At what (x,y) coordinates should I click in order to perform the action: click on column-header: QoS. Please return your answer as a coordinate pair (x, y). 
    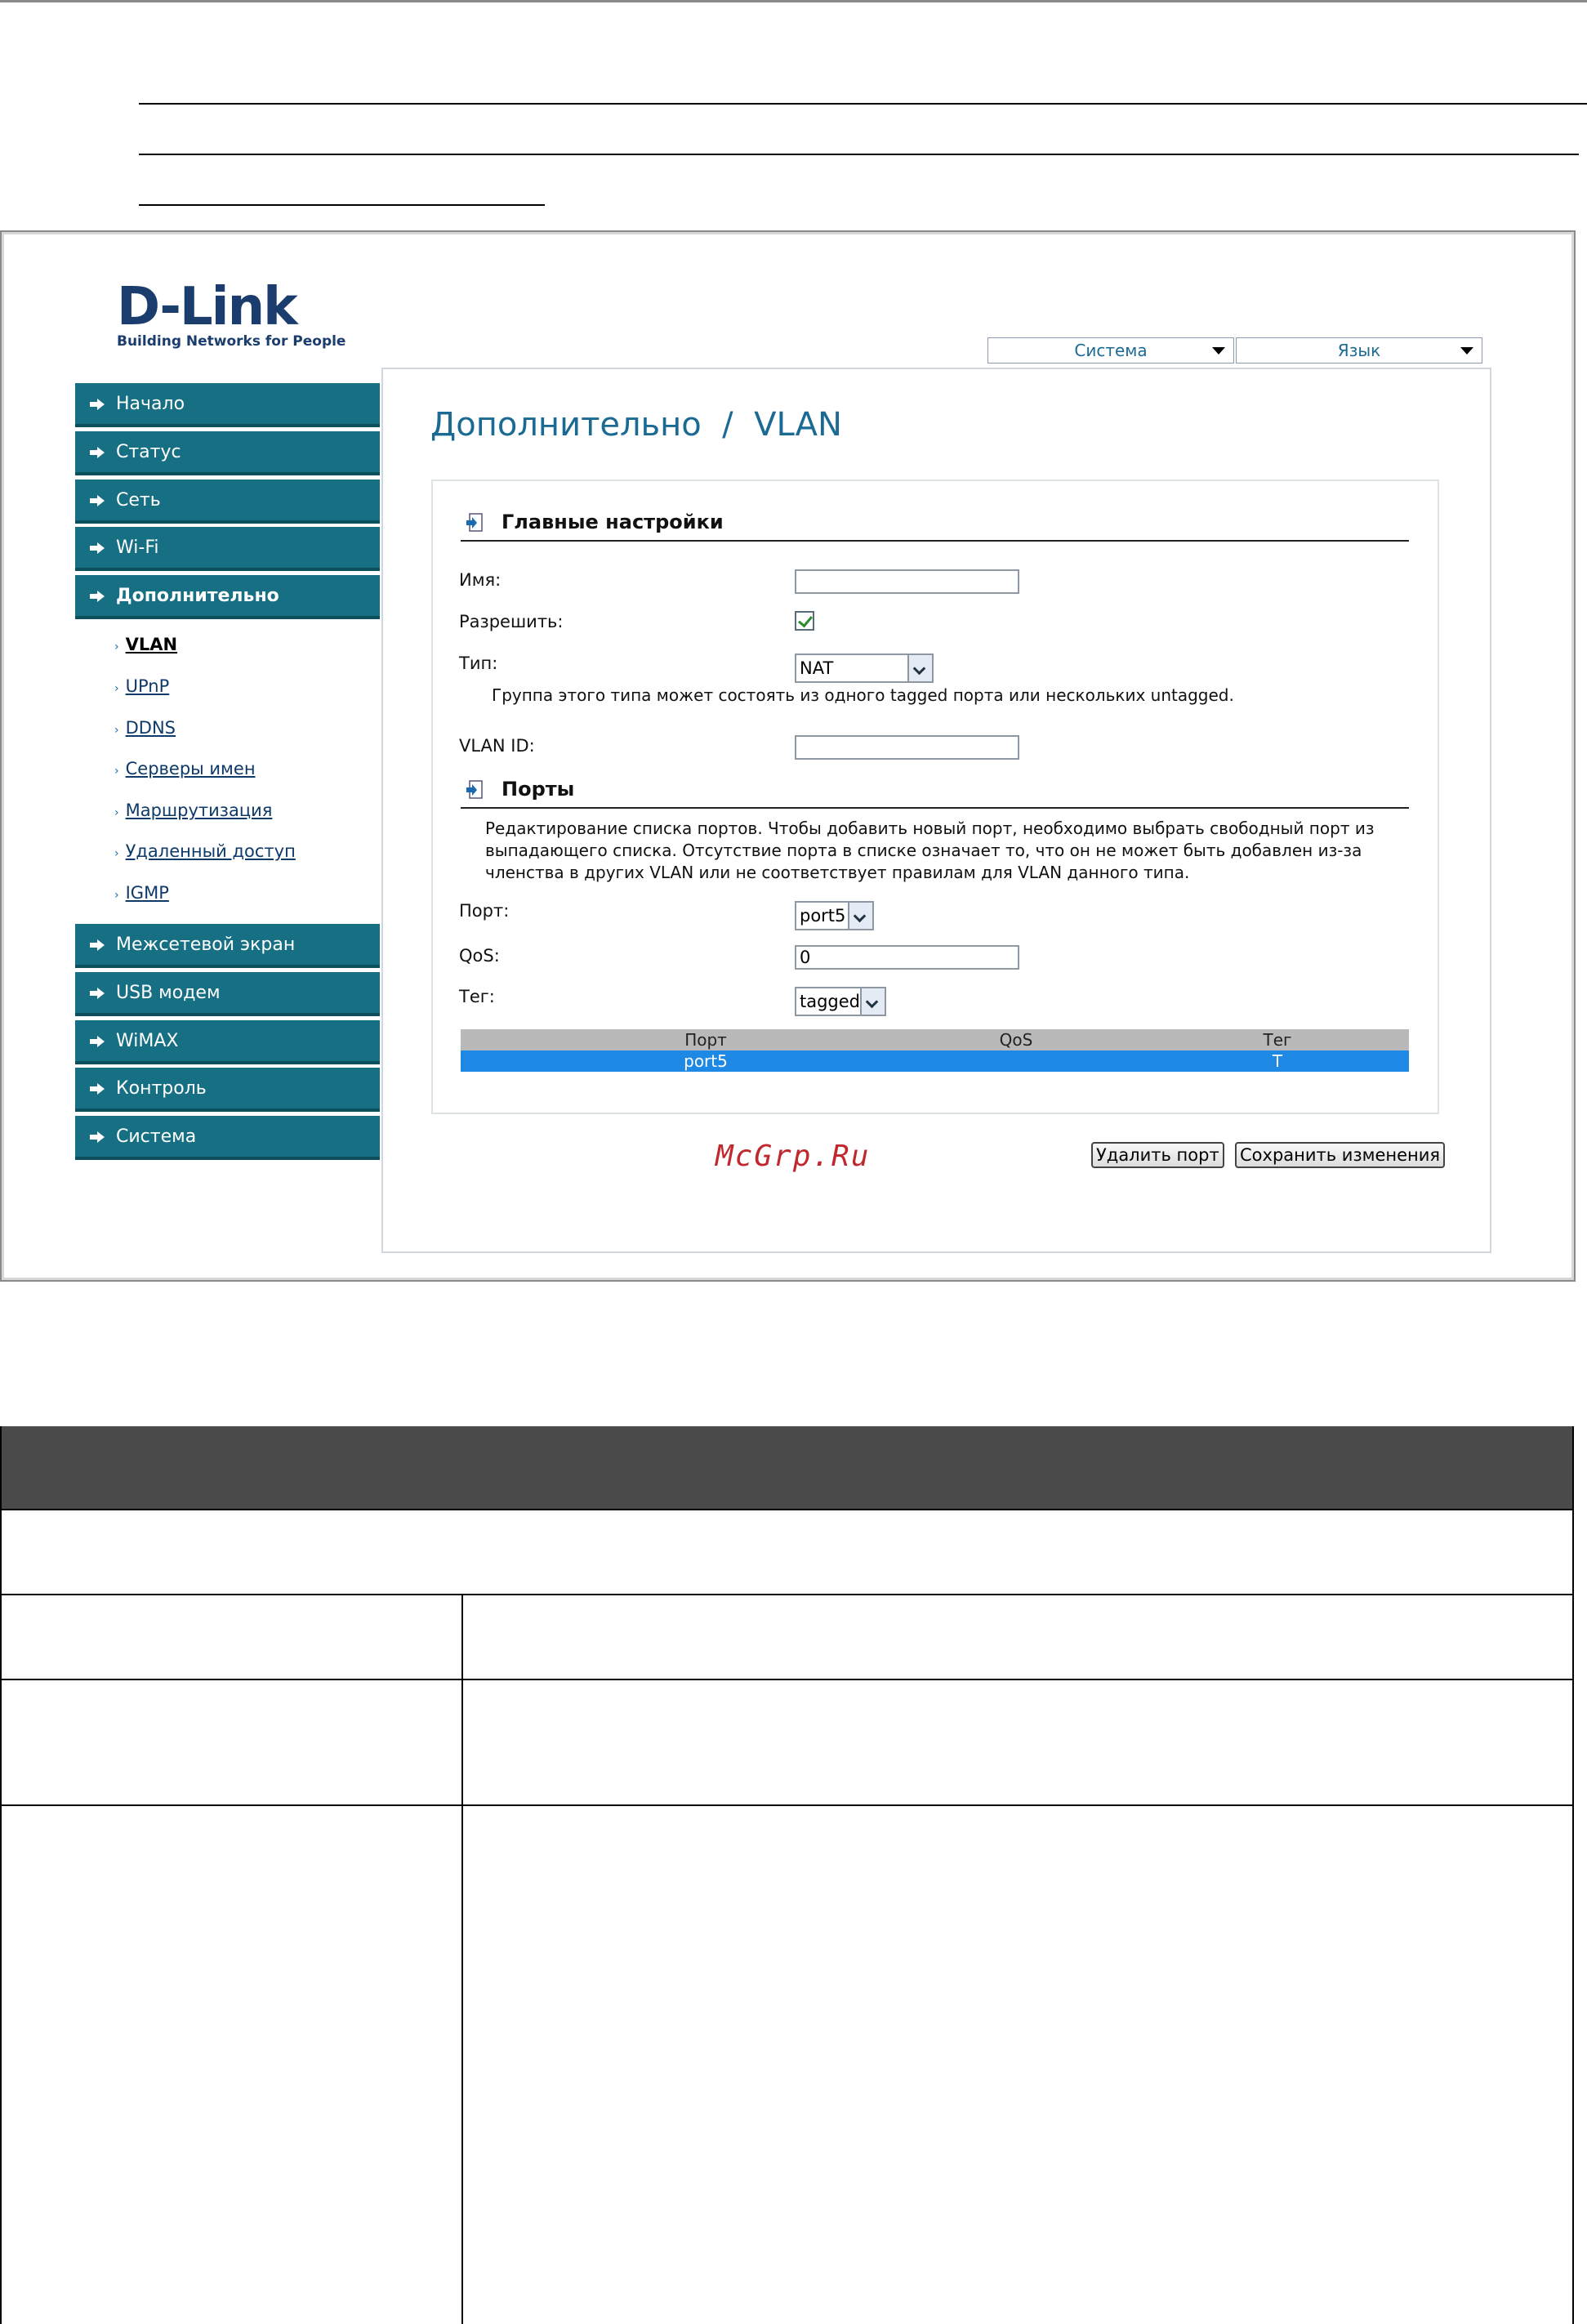
    Looking at the image, I should click on (1016, 1040).